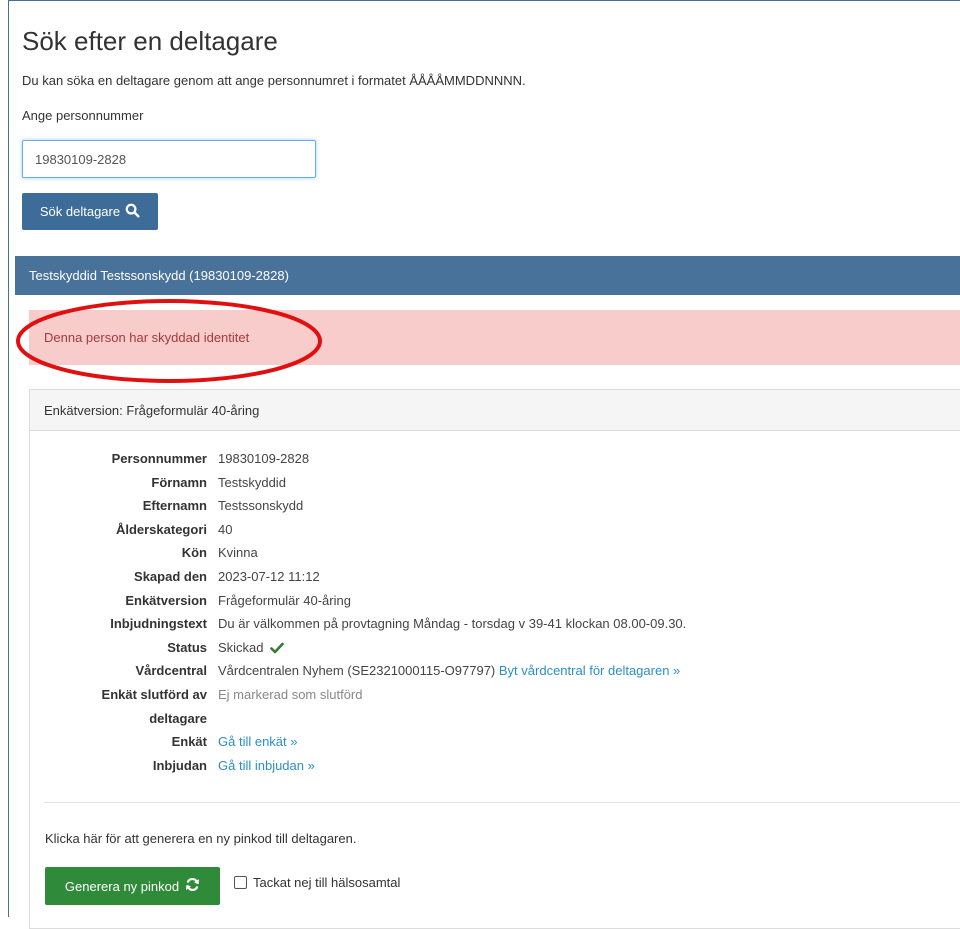 The width and height of the screenshot is (960, 929). I want to click on alert-text: Denna person har skyddad identitet, so click(147, 337).